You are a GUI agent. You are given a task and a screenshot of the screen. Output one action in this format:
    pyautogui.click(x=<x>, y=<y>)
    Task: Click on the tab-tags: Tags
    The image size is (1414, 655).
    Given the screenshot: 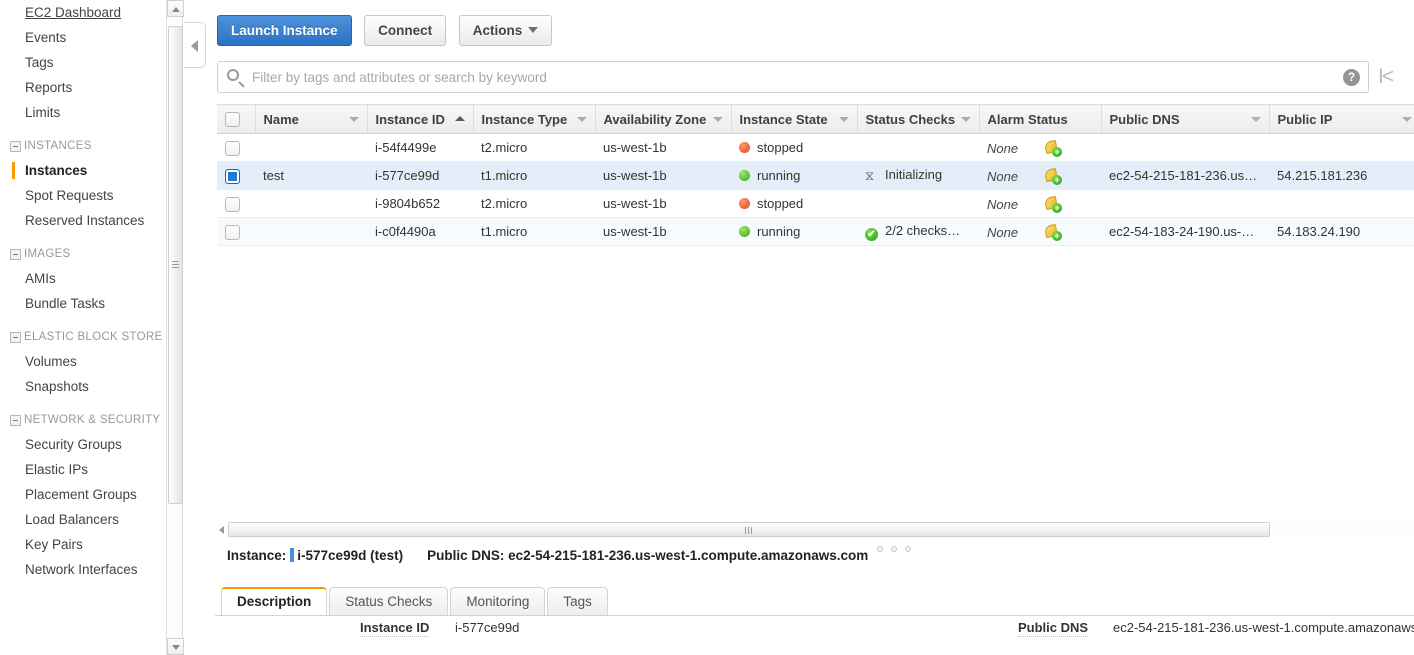 What is the action you would take?
    pyautogui.click(x=577, y=601)
    